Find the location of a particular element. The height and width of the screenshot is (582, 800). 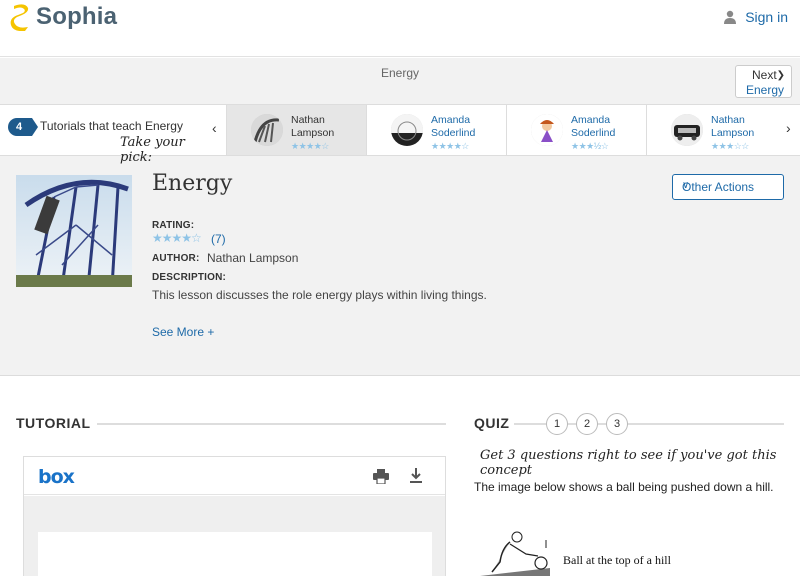

description-label: DESCRIPTION: is located at coordinates (189, 277).